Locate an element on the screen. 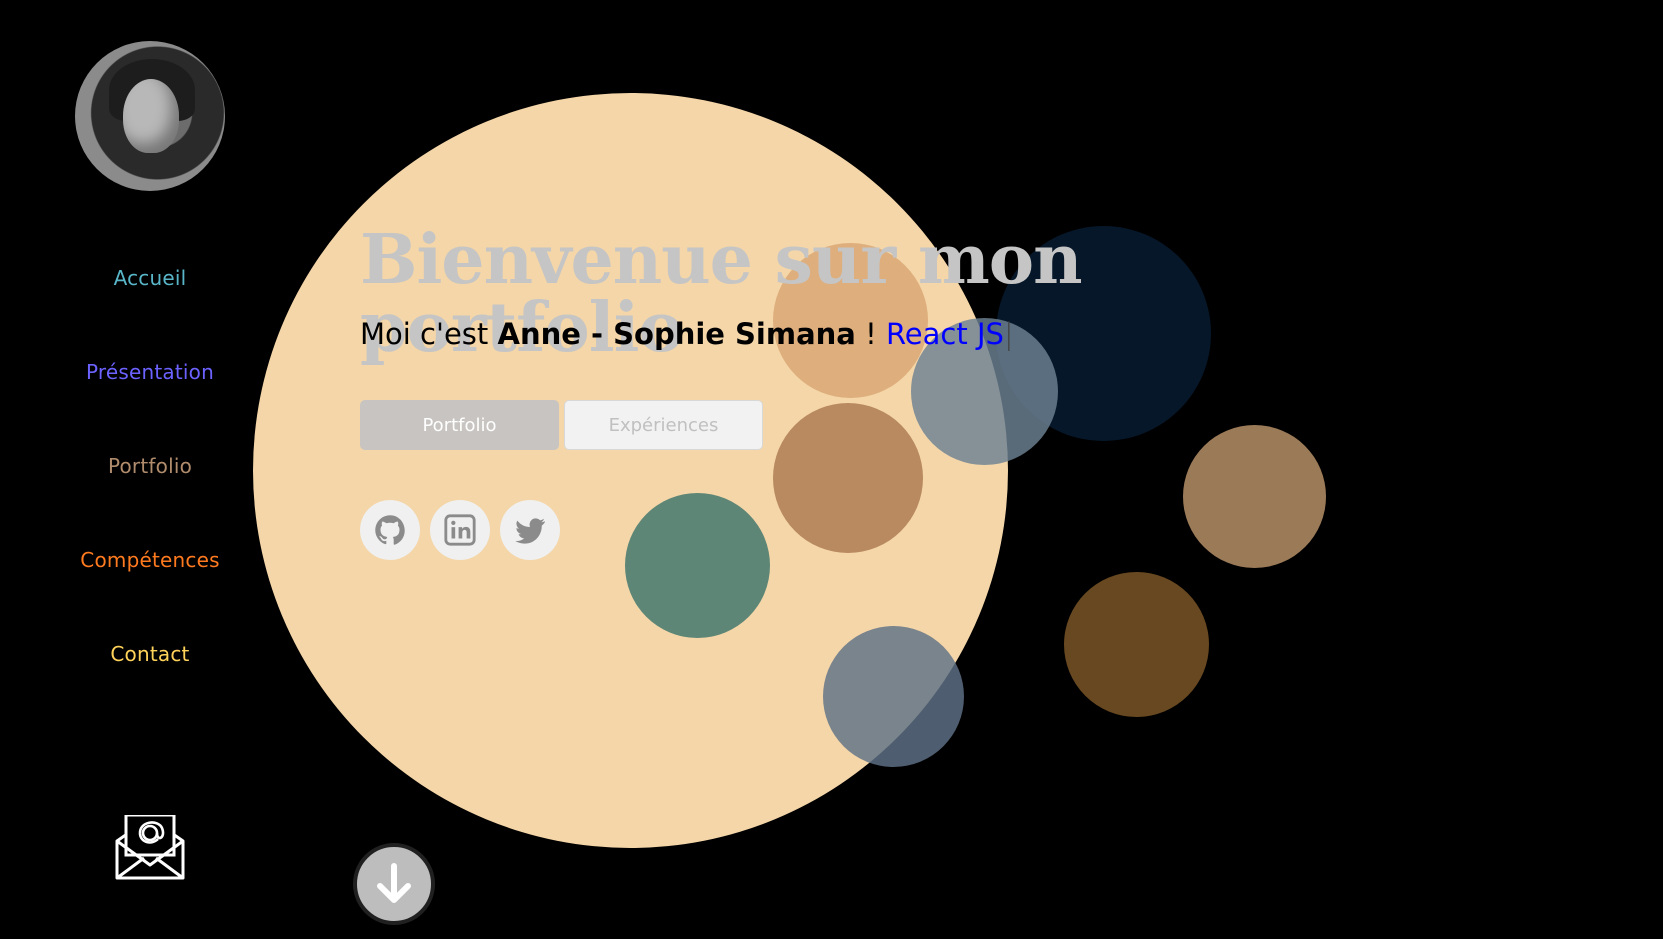 This screenshot has width=1663, height=939. twitter-icon is located at coordinates (530, 531).